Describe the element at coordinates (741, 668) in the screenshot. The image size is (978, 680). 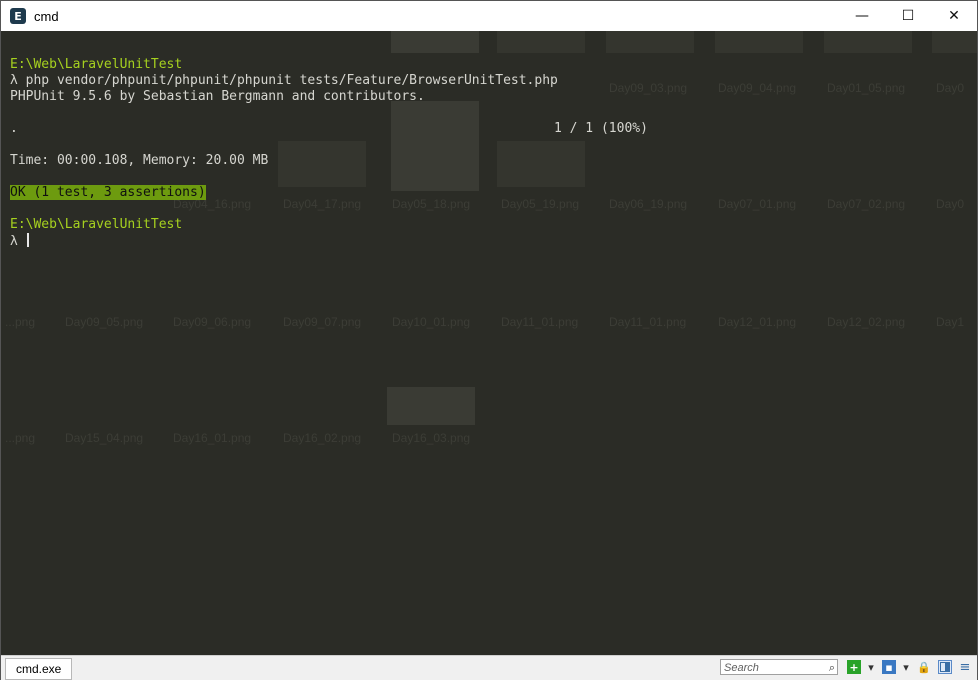
I see `search-placeholder: Search` at that location.